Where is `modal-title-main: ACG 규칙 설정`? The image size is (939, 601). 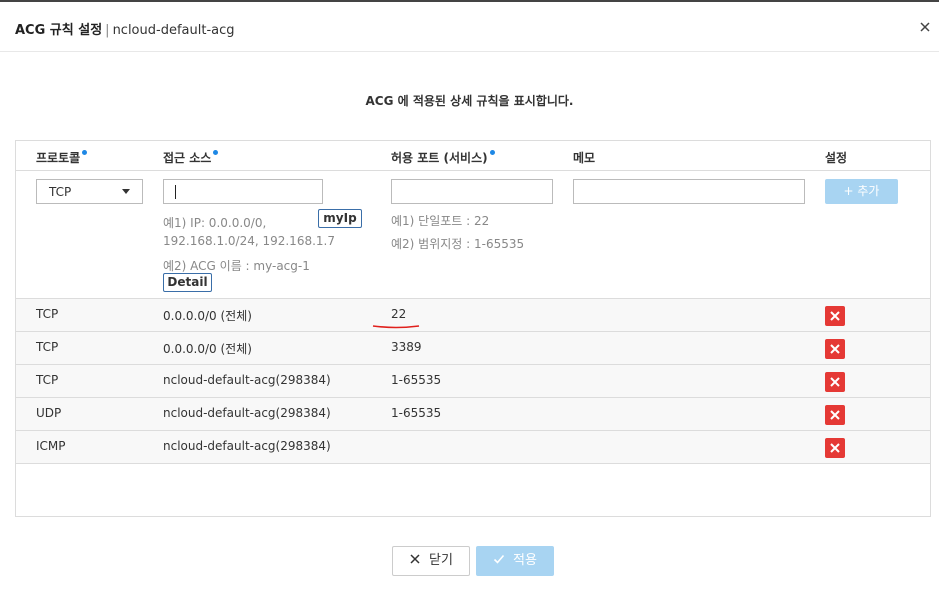 modal-title-main: ACG 규칙 설정 is located at coordinates (59, 30).